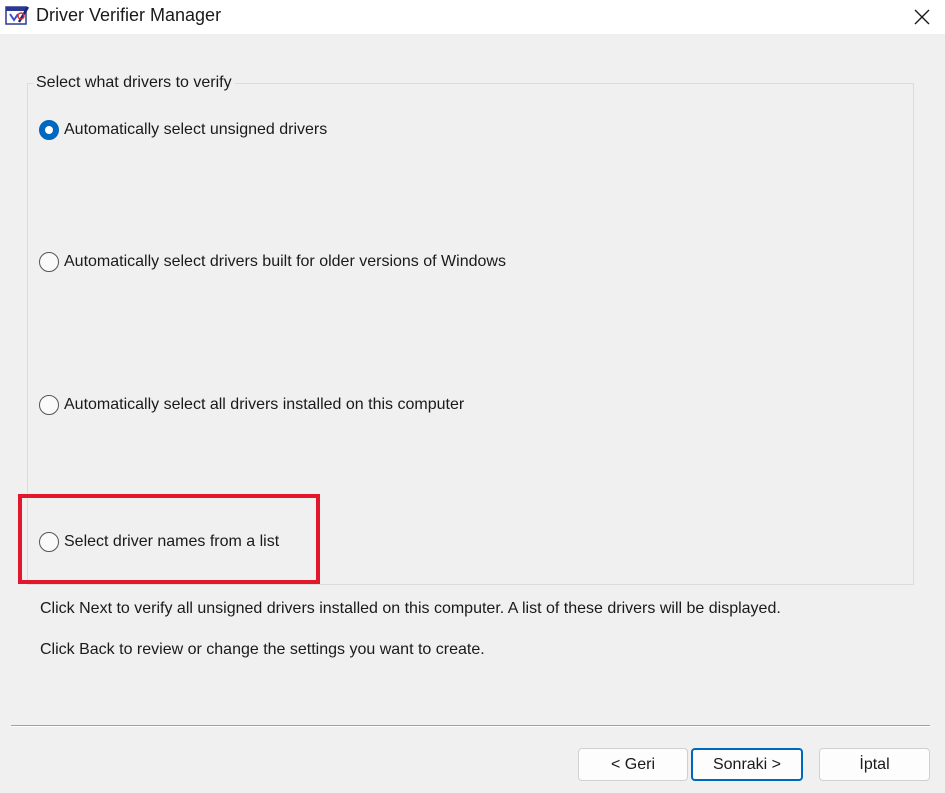  What do you see at coordinates (134, 83) in the screenshot?
I see `group-legend: Select what drivers to verify` at bounding box center [134, 83].